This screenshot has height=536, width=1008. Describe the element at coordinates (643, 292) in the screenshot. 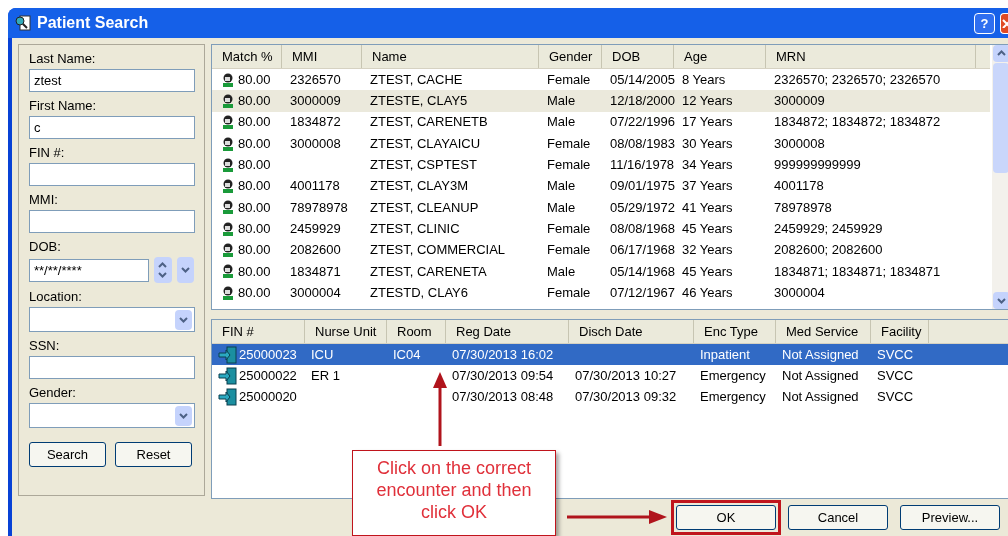

I see `table-cell-text: 07/12/1967` at that location.